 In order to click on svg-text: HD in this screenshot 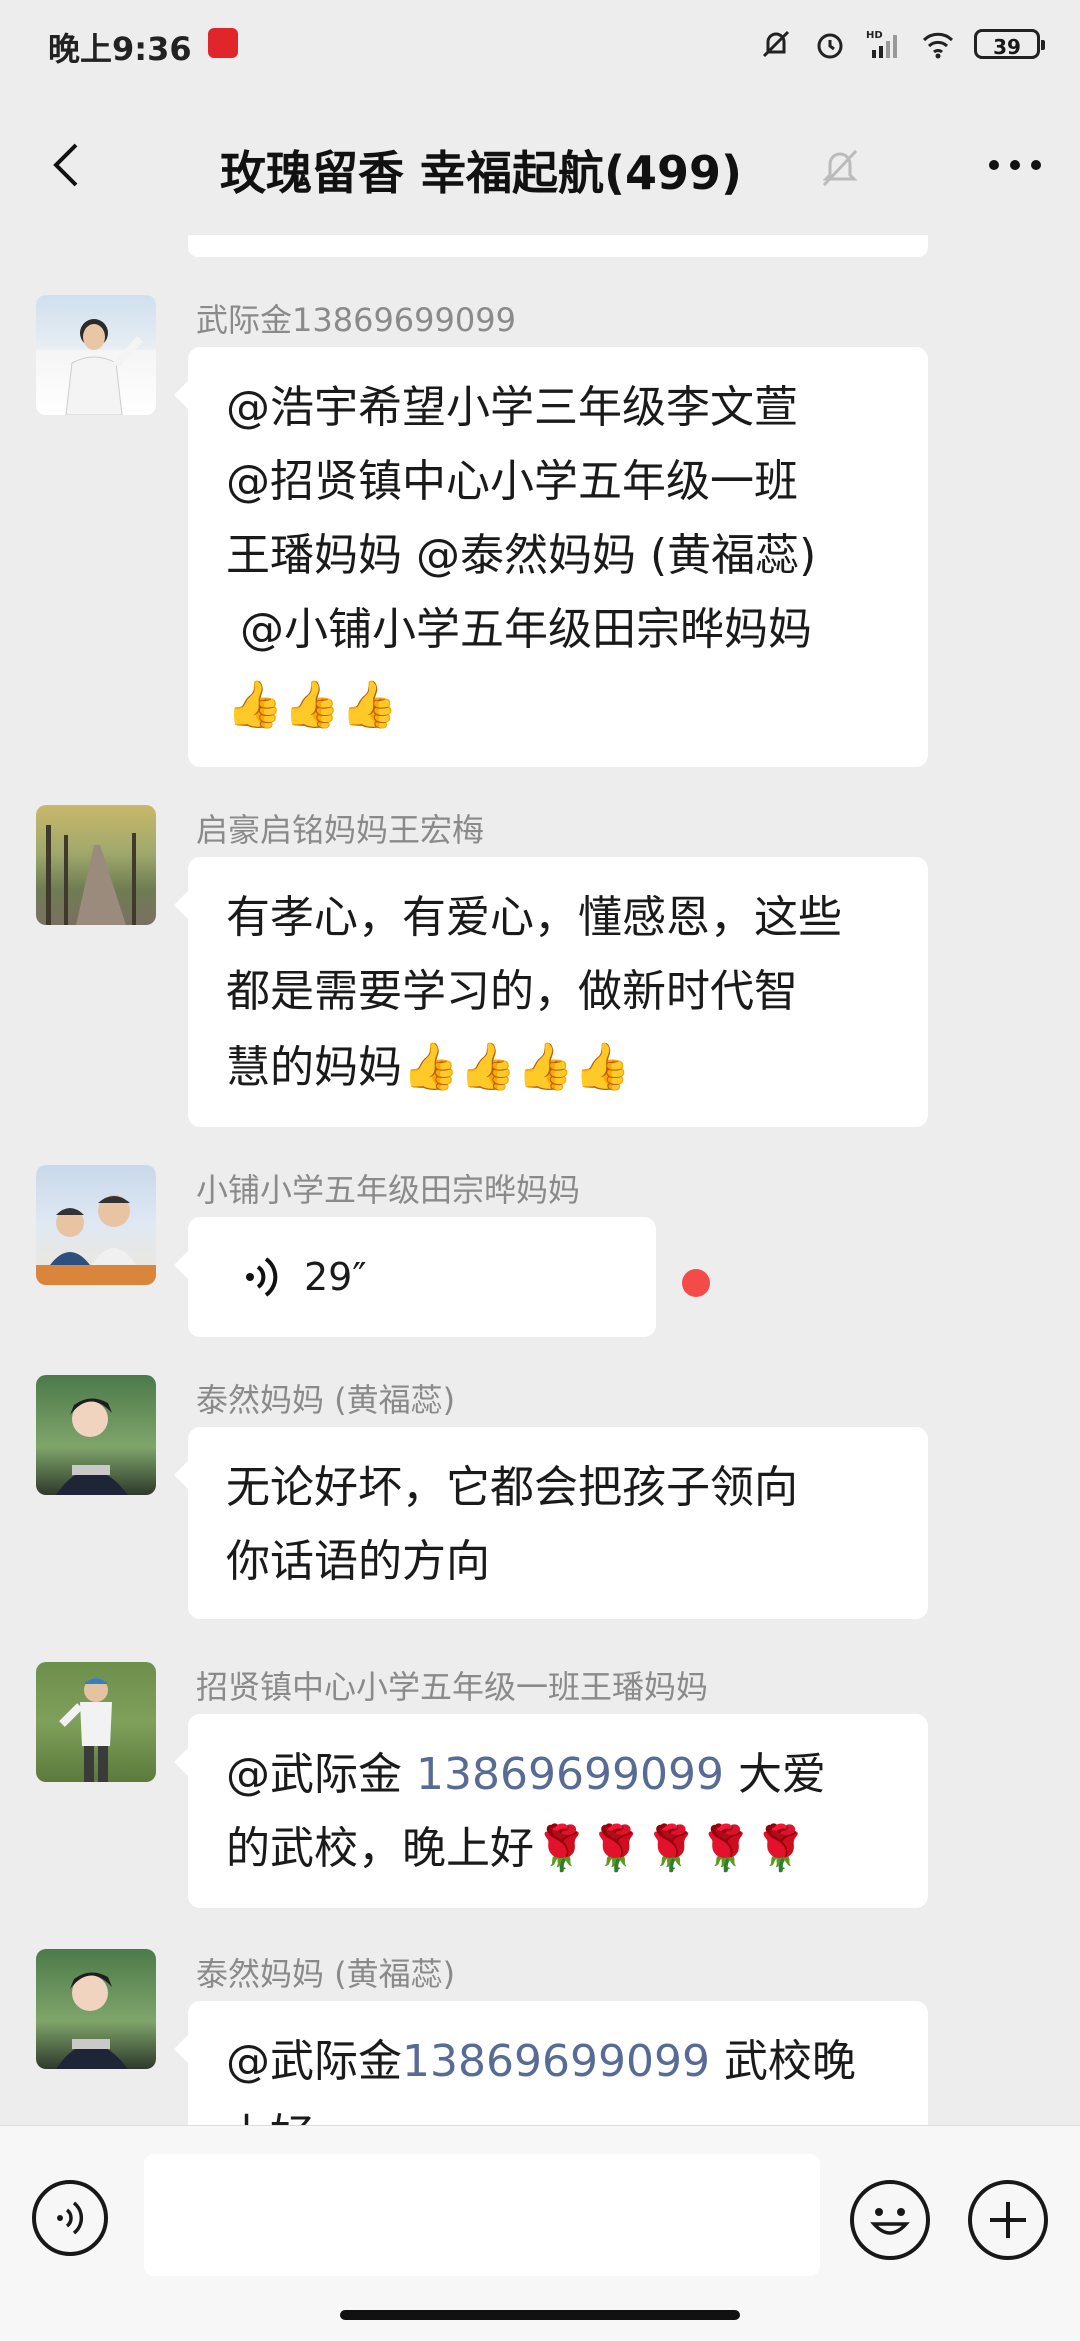, I will do `click(874, 35)`.